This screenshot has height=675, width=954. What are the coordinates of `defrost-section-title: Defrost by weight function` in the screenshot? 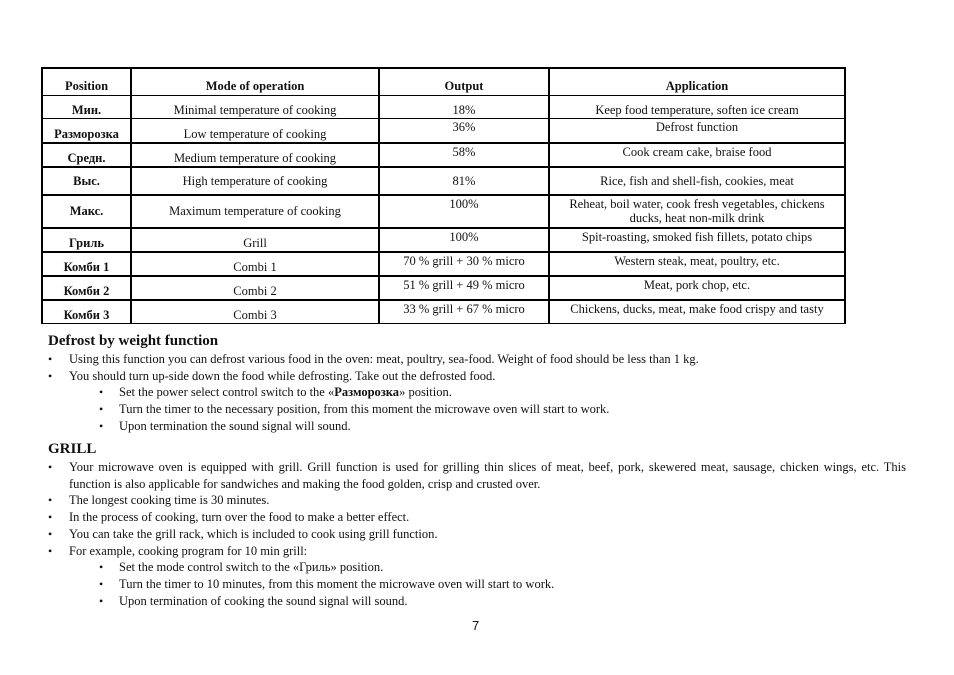 It's located at (133, 341).